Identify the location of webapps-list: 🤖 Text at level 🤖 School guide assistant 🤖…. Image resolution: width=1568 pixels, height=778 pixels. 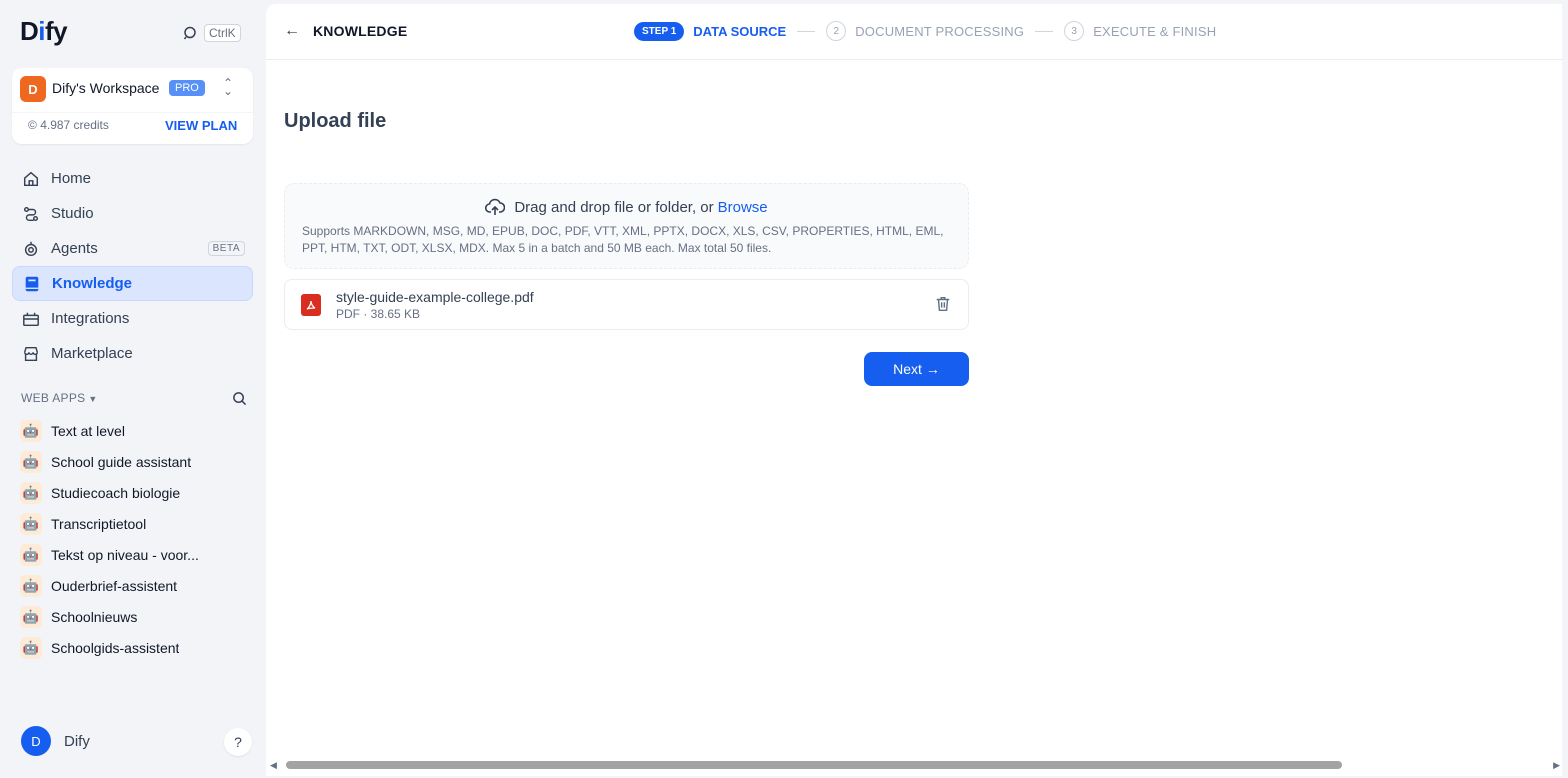
(135, 539).